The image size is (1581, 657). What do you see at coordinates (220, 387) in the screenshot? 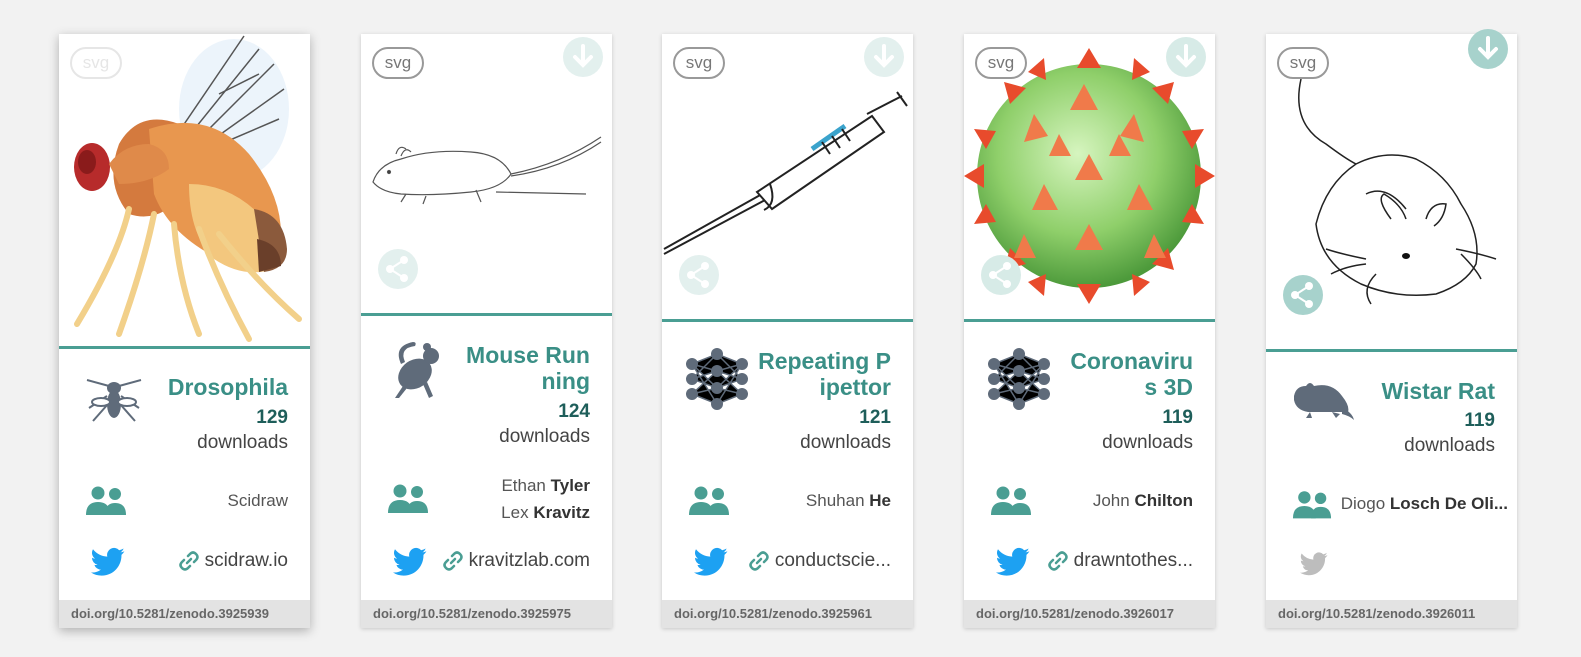
I see `figure-title: Drosophila` at bounding box center [220, 387].